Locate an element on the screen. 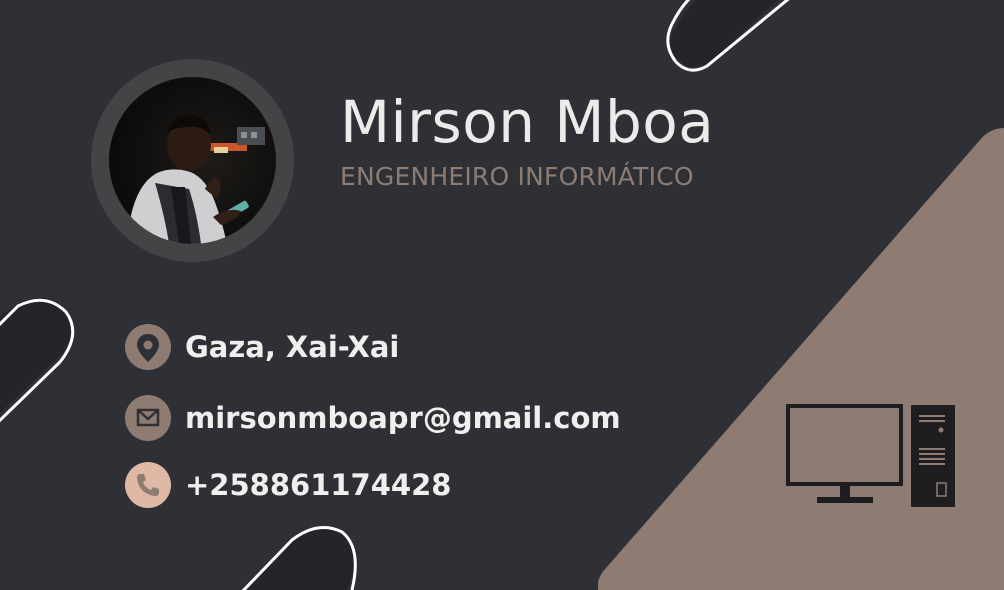 This screenshot has height=590, width=1004. email-link: mirsonmboapr@gmail.com is located at coordinates (403, 418).